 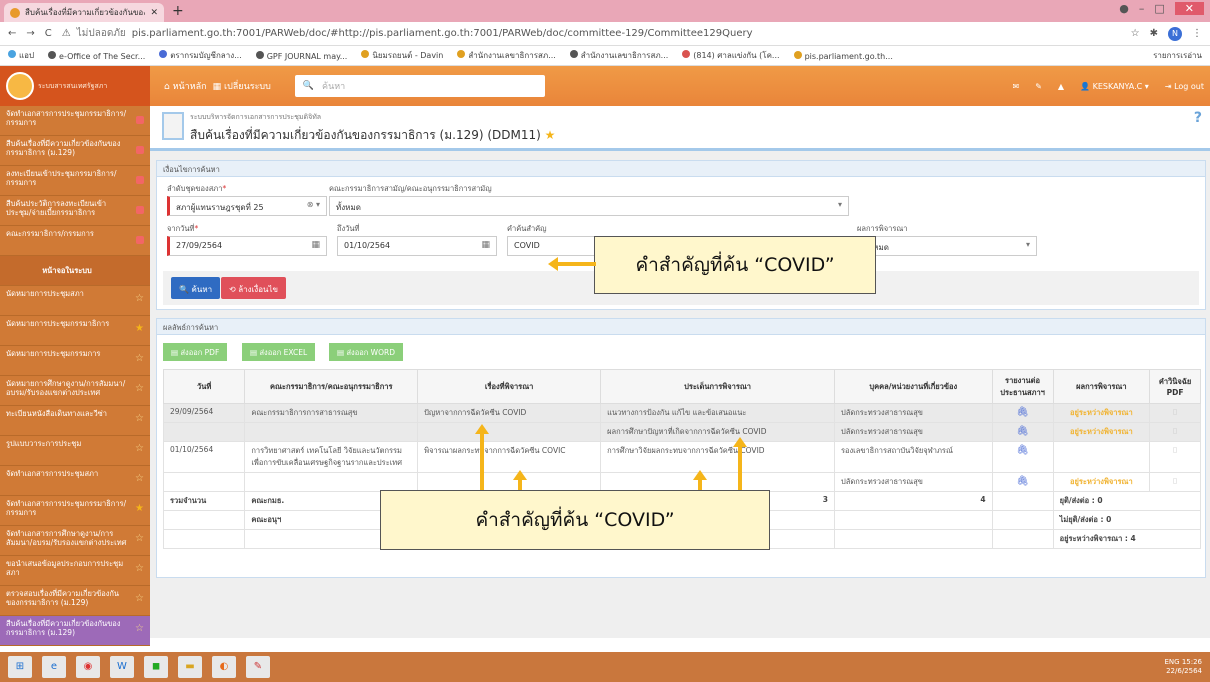 What do you see at coordinates (122, 667) in the screenshot?
I see `word-icon: W` at bounding box center [122, 667].